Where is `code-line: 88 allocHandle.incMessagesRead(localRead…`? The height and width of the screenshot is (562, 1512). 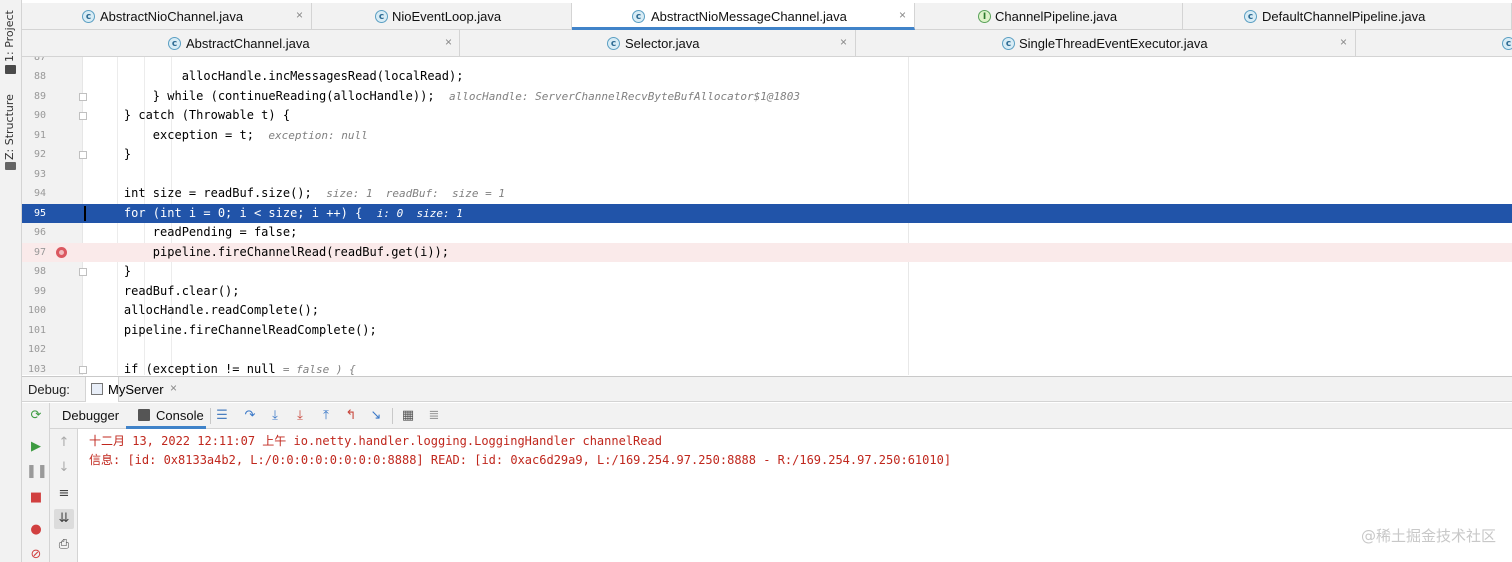
code-line: 88 allocHandle.incMessagesRead(localRead… is located at coordinates (767, 77).